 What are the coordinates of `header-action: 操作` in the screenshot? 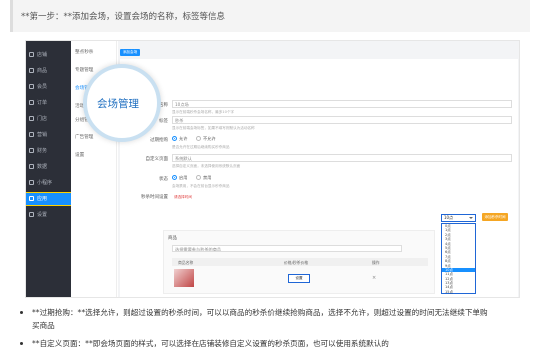 It's located at (376, 262).